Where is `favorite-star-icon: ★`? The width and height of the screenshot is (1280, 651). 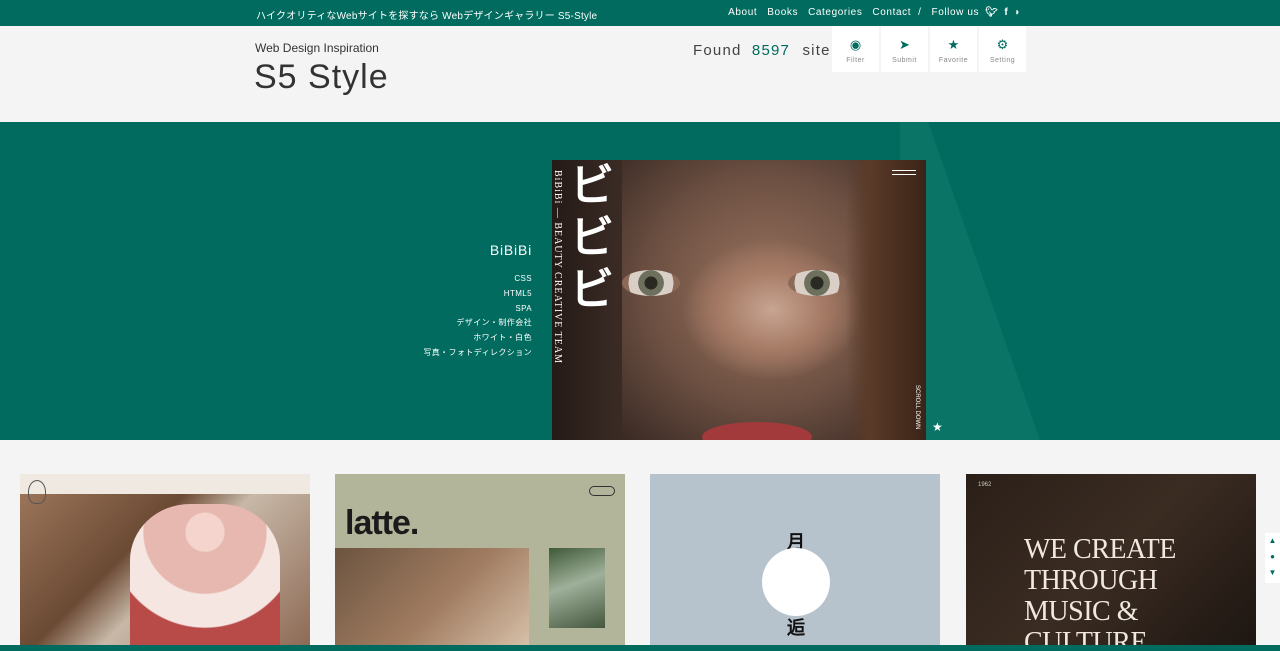
favorite-star-icon: ★ is located at coordinates (937, 427).